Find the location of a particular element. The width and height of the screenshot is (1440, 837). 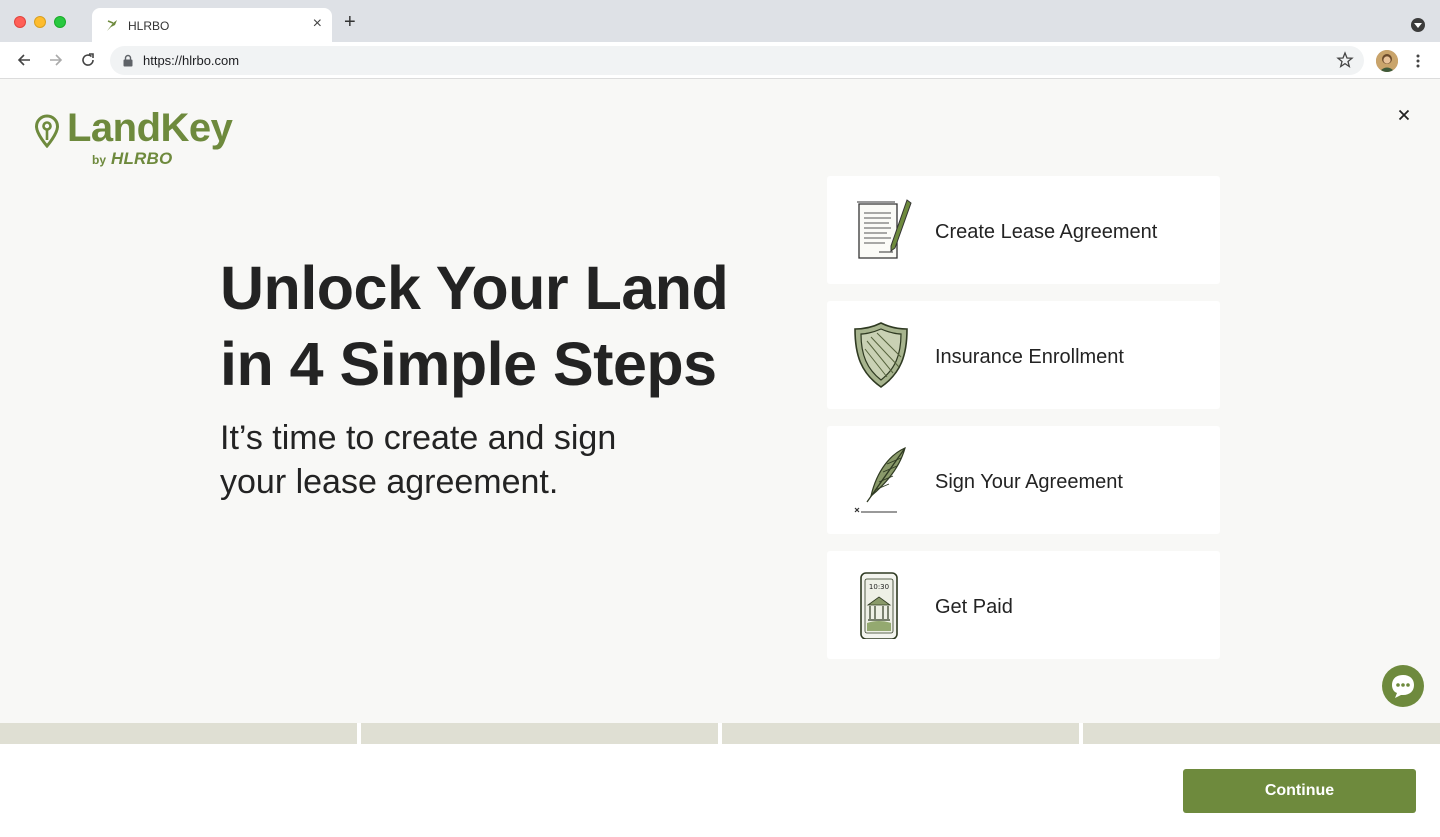

shield-icon is located at coordinates (881, 355).